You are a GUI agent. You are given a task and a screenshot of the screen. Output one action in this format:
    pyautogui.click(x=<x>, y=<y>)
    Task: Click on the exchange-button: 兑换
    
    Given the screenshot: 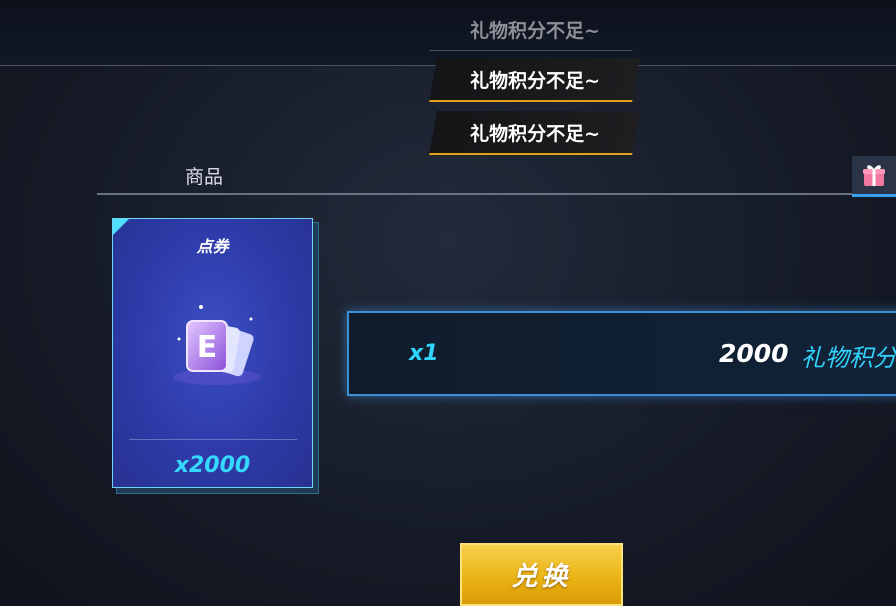 What is the action you would take?
    pyautogui.click(x=541, y=574)
    